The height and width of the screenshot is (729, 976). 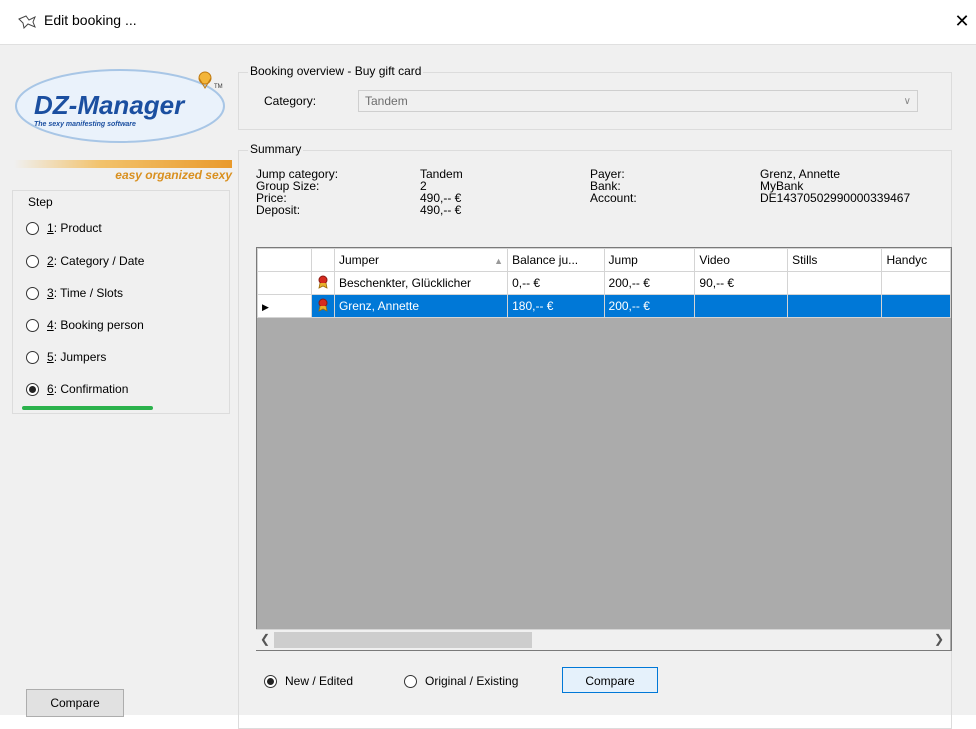 What do you see at coordinates (50, 389) in the screenshot?
I see `step-number: 6` at bounding box center [50, 389].